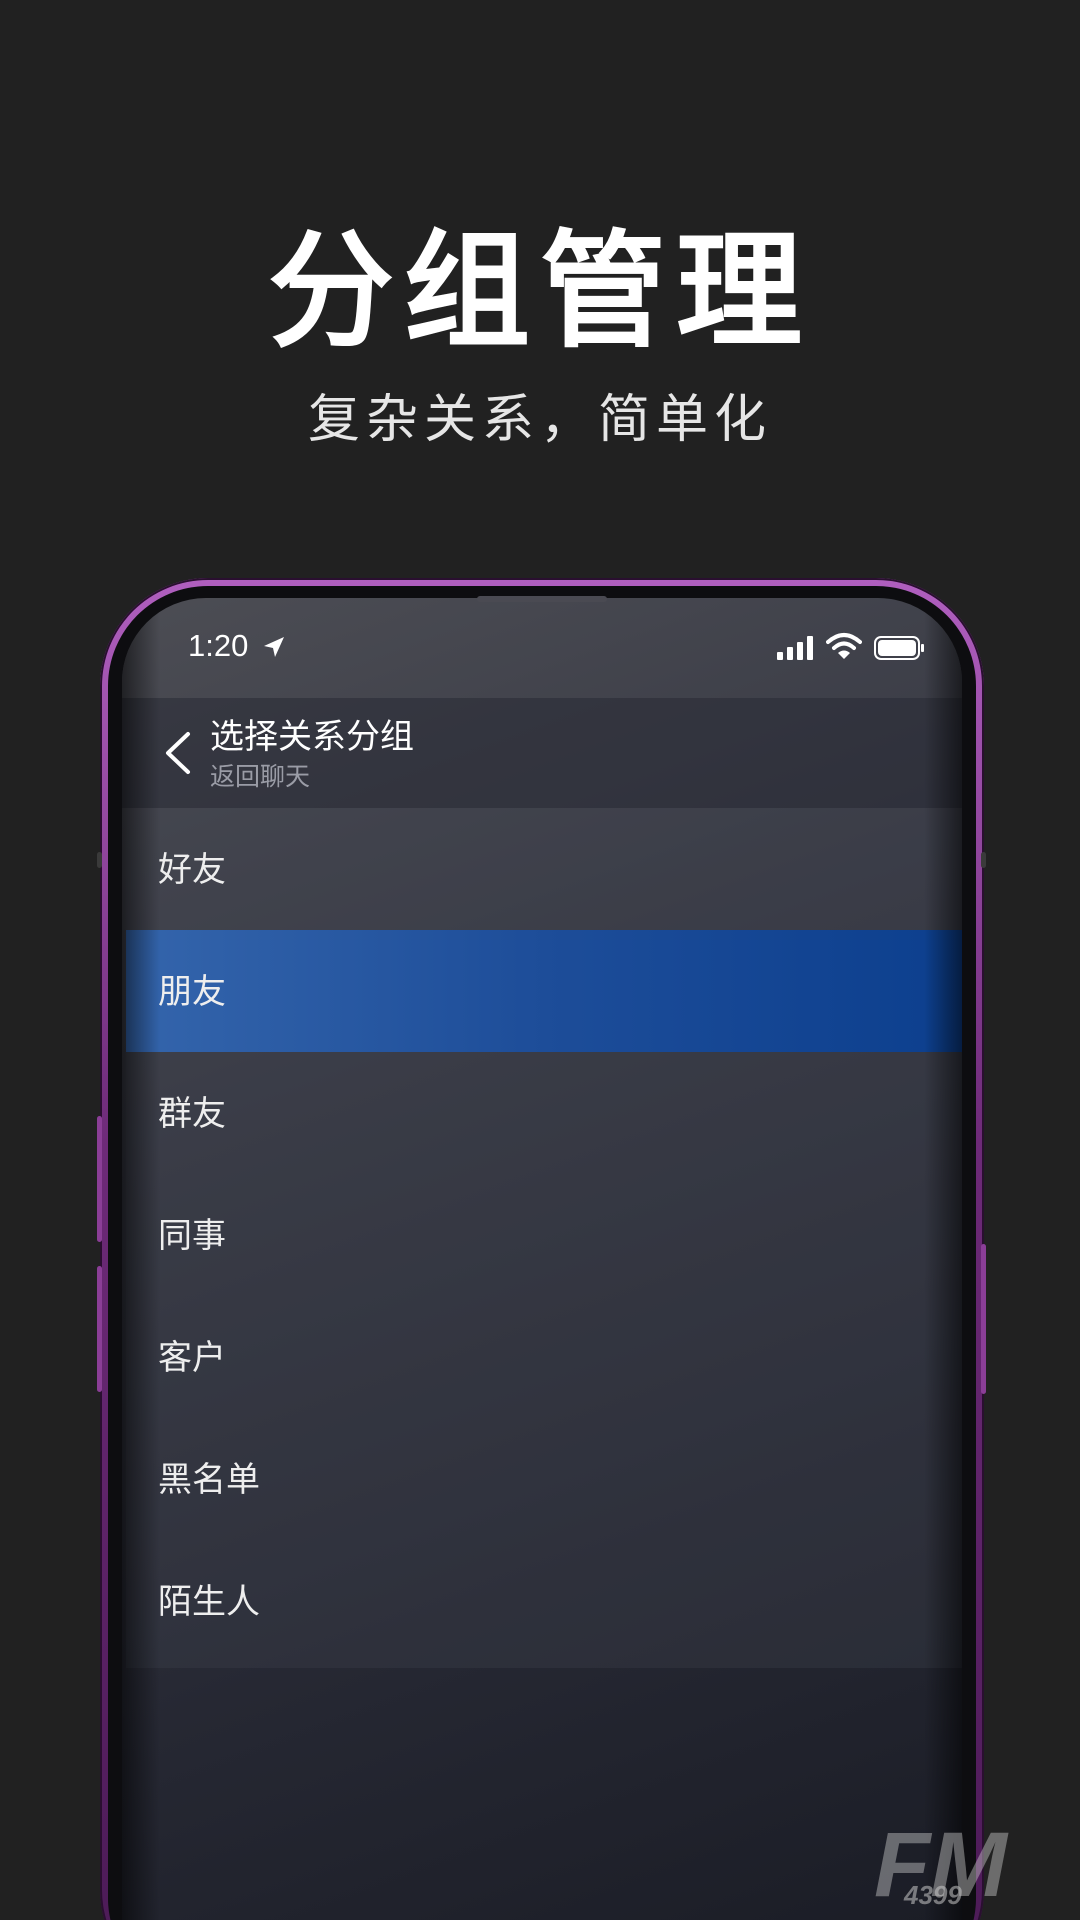  I want to click on group-item-moshengren: 陌生人, so click(544, 1601).